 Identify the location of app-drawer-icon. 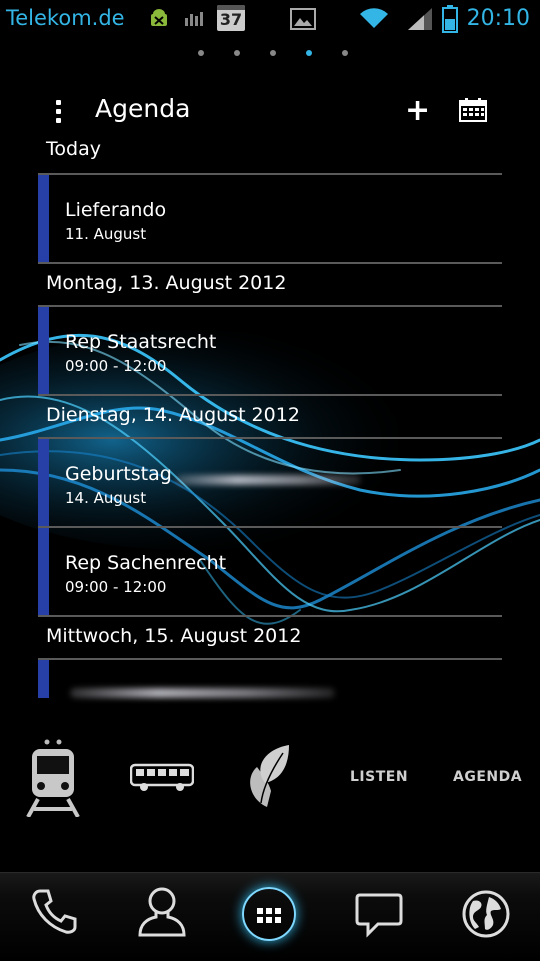
(269, 914).